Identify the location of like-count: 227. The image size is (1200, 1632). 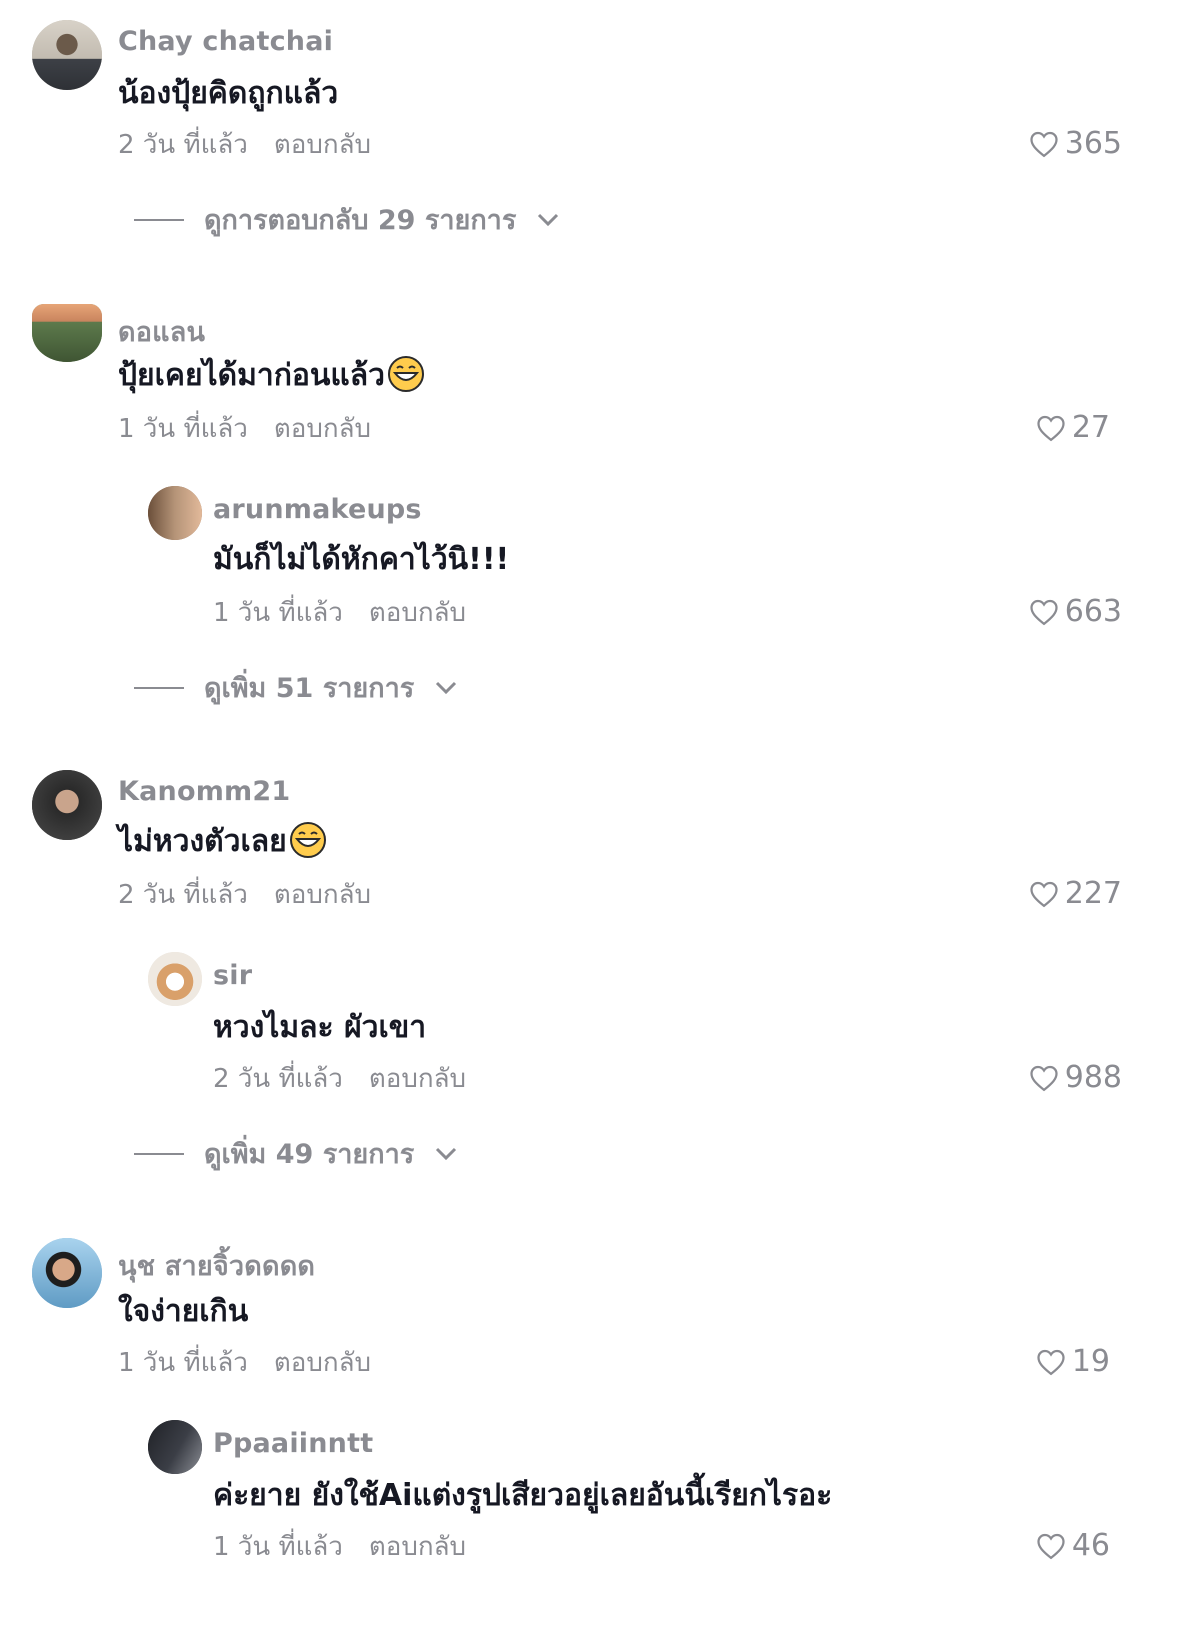
(1093, 893).